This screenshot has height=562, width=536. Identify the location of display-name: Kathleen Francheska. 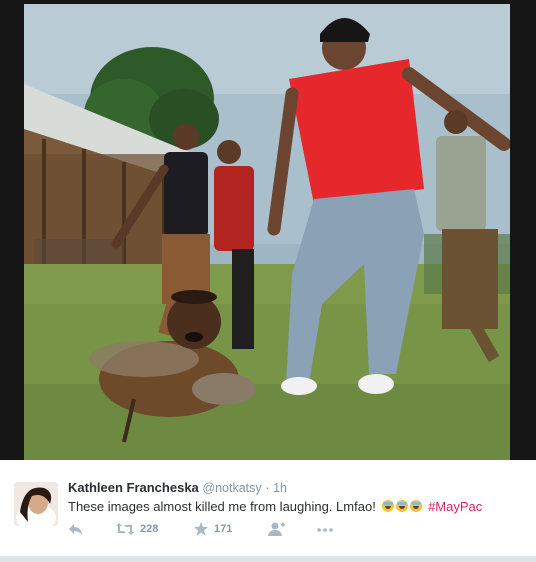
(133, 487).